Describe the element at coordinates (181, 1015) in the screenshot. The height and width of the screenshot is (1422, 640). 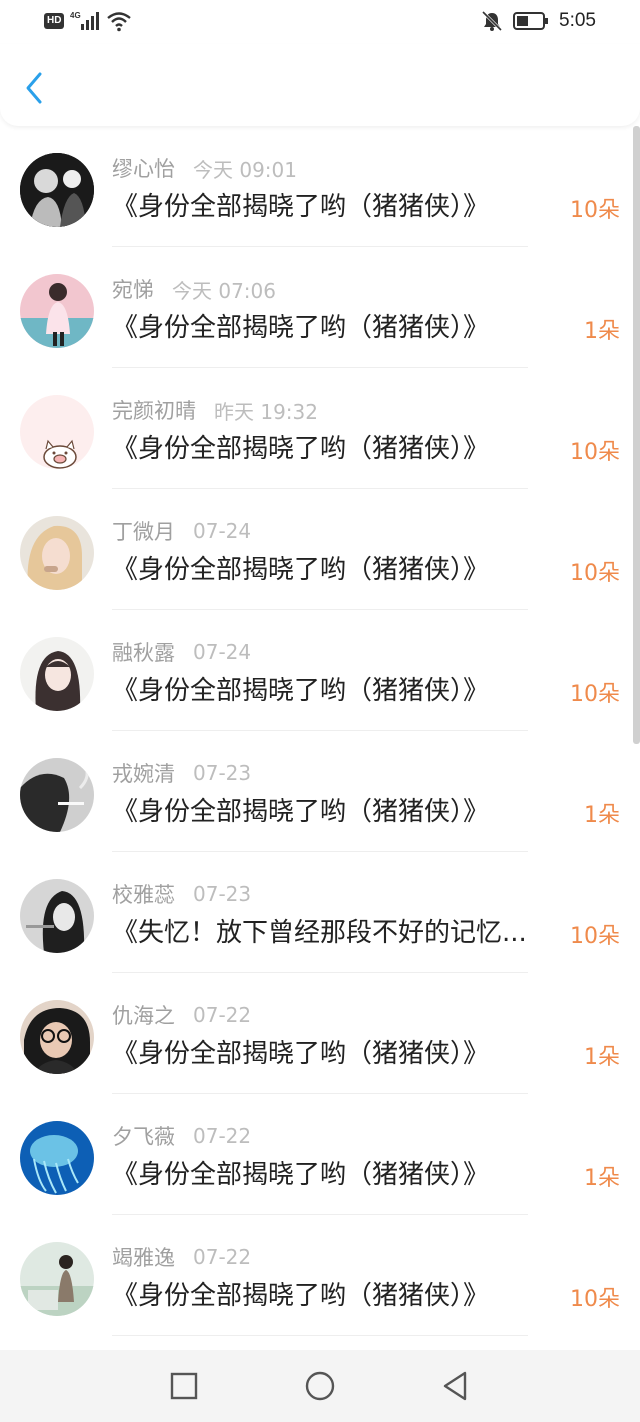
I see `name-line: 仇海之 07-22` at that location.